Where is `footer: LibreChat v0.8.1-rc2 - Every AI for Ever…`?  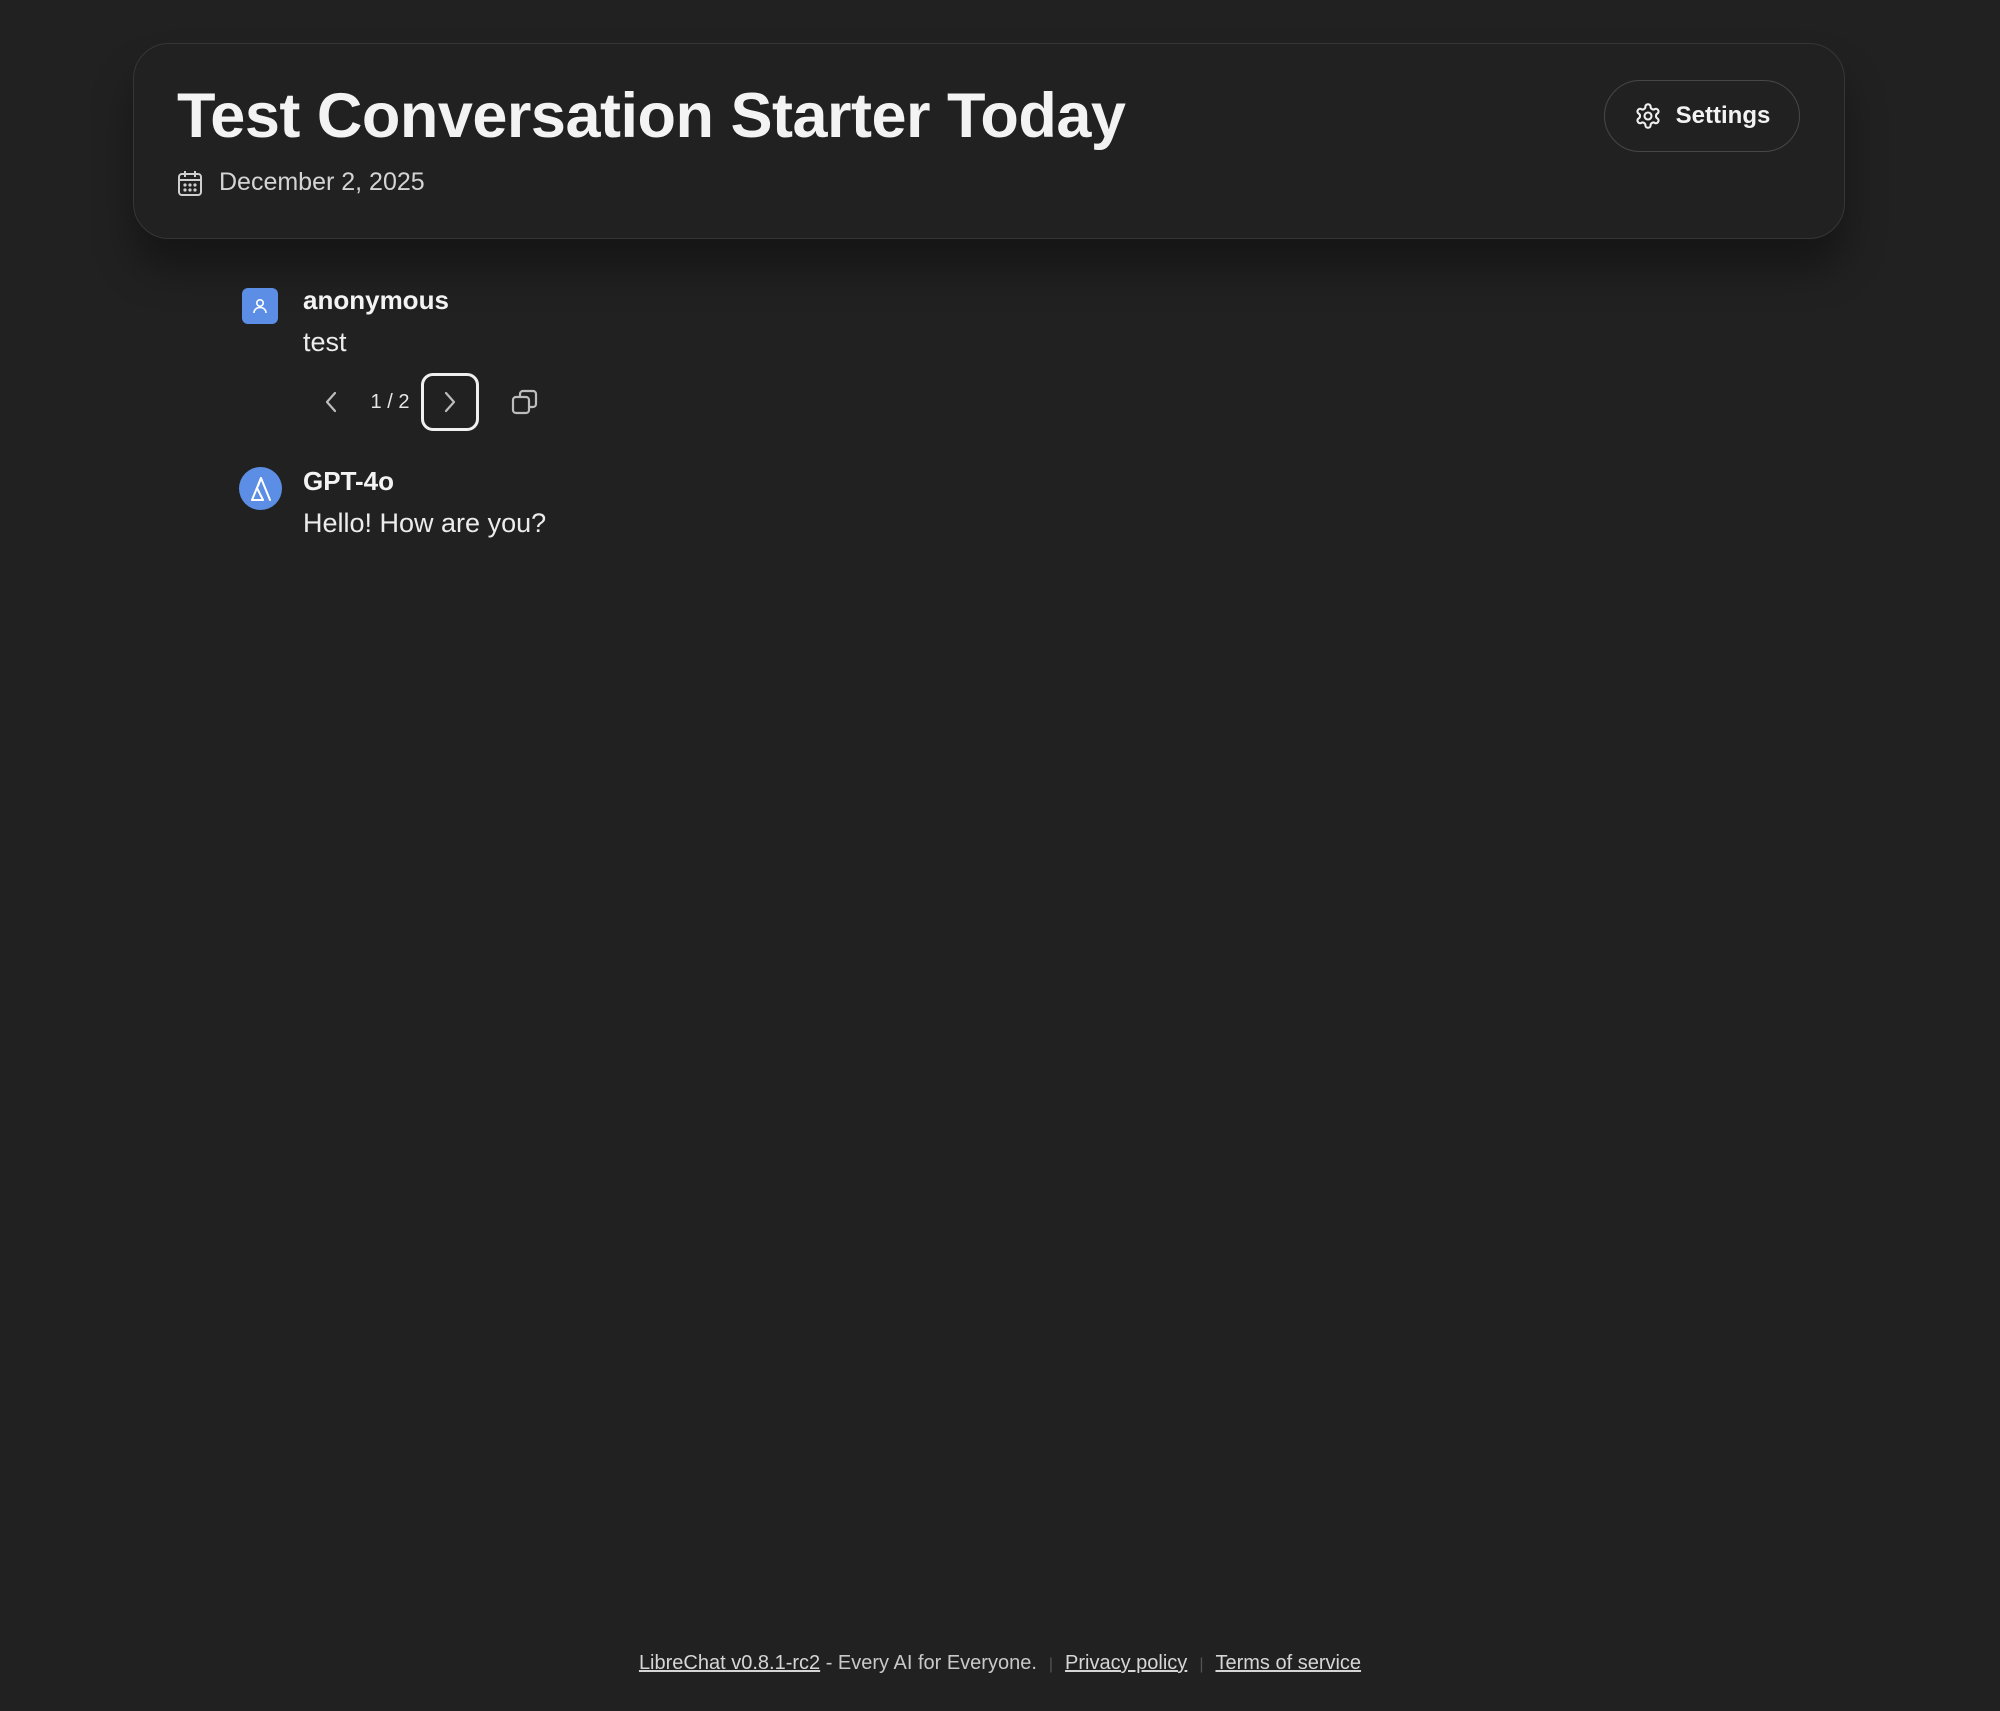 footer: LibreChat v0.8.1-rc2 - Every AI for Ever… is located at coordinates (1000, 1663).